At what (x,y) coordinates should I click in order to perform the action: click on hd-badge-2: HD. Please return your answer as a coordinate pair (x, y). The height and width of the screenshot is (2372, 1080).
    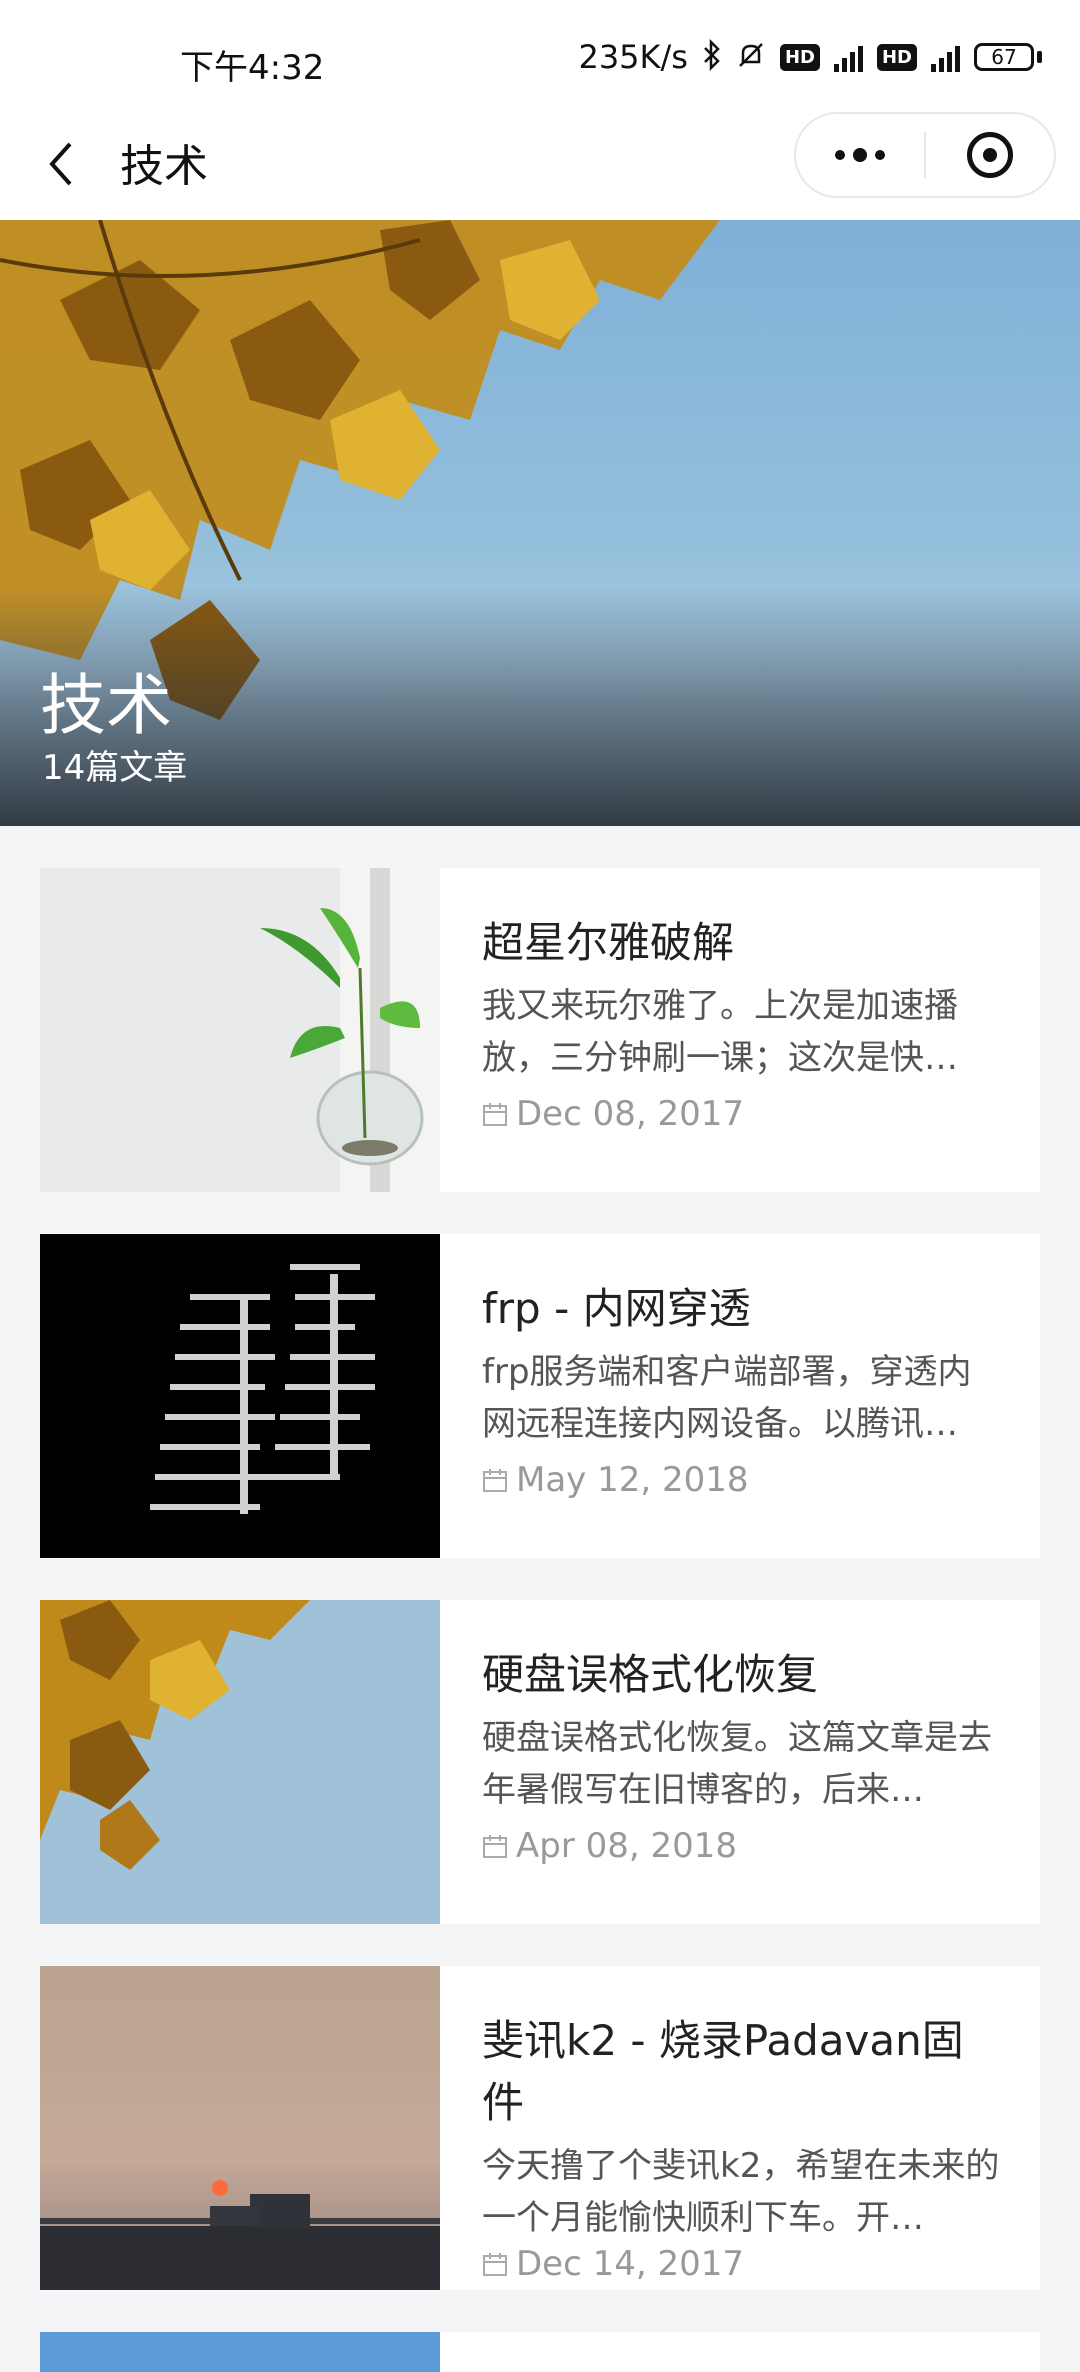
    Looking at the image, I should click on (896, 57).